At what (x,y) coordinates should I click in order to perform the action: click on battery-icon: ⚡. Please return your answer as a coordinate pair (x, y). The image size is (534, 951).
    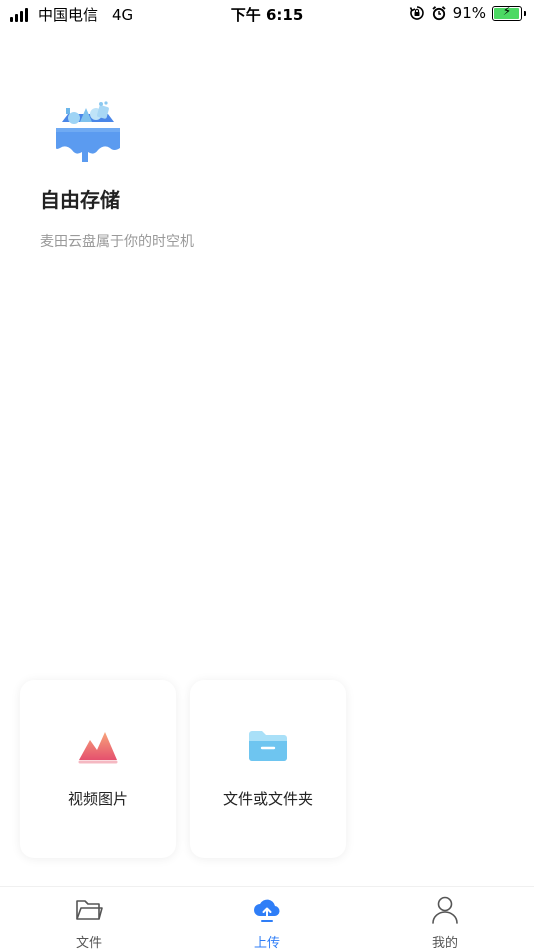
    Looking at the image, I should click on (507, 12).